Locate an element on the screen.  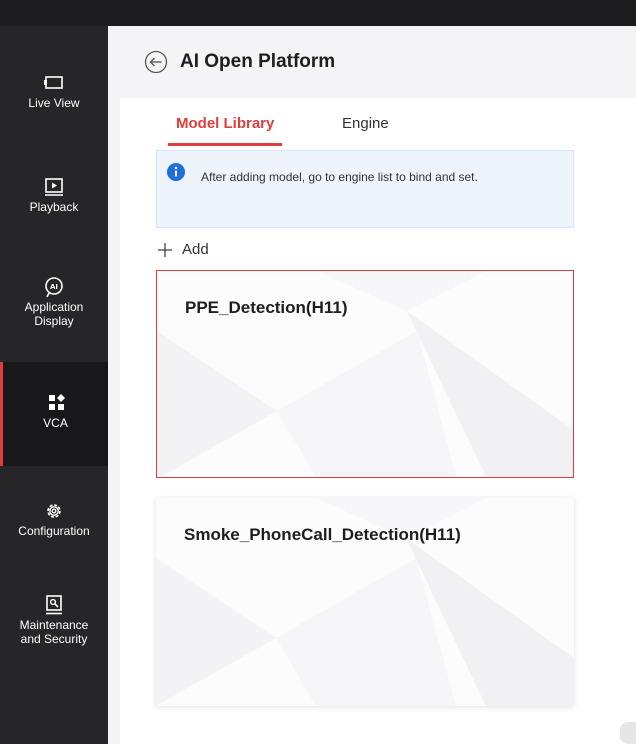
svg-text: AI is located at coordinates (54, 287).